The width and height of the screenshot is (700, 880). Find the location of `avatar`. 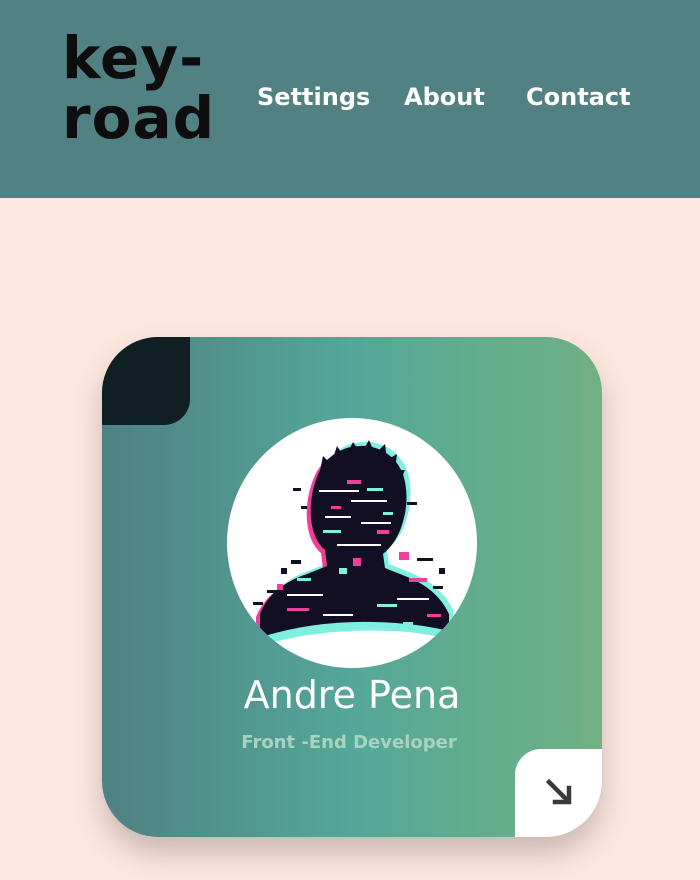

avatar is located at coordinates (352, 543).